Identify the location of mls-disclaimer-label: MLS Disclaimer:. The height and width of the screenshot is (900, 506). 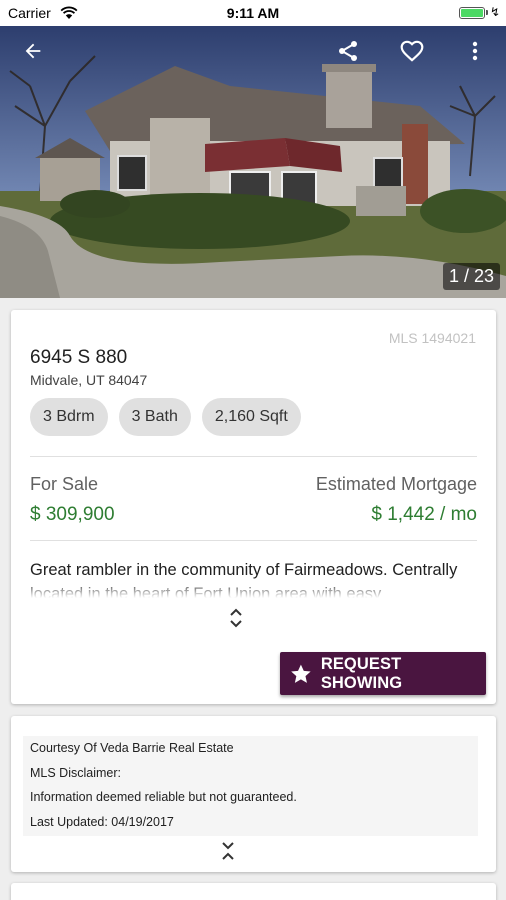
(75, 772).